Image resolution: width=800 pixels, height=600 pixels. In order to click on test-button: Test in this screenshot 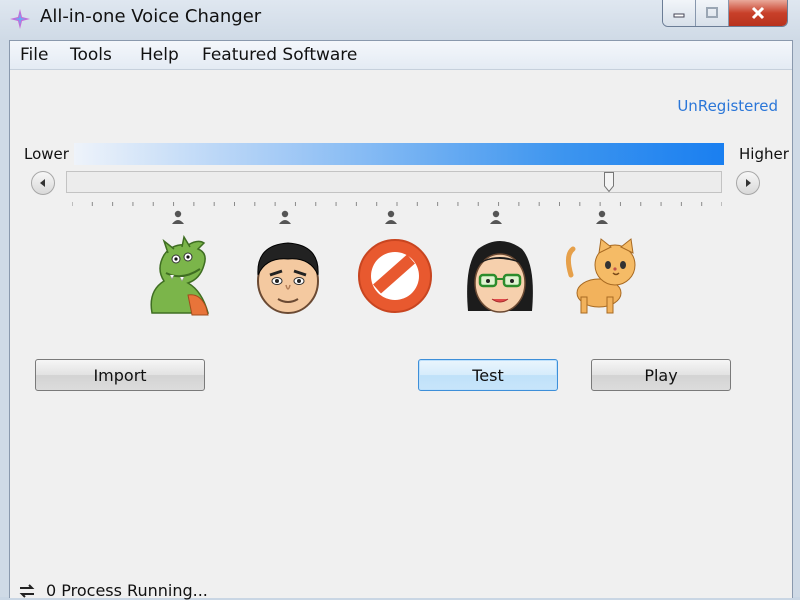, I will do `click(488, 375)`.